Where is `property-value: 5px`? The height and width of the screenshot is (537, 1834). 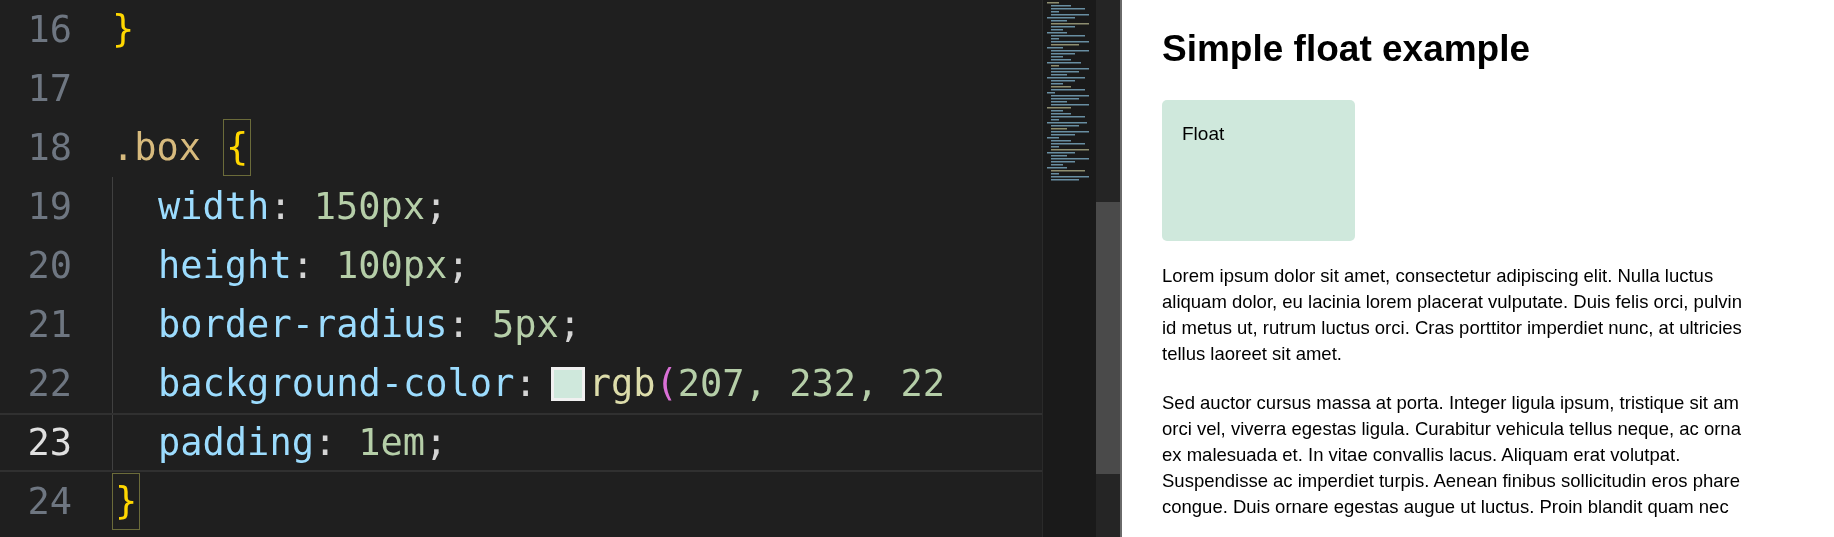 property-value: 5px is located at coordinates (525, 324).